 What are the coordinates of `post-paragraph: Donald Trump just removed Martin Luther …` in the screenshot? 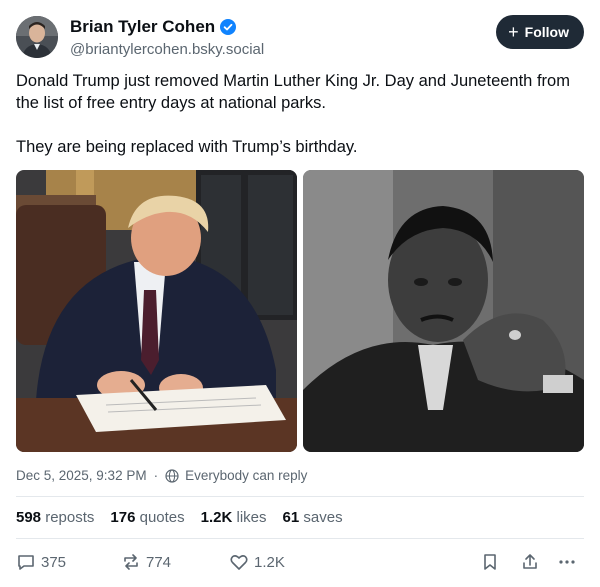 It's located at (293, 92).